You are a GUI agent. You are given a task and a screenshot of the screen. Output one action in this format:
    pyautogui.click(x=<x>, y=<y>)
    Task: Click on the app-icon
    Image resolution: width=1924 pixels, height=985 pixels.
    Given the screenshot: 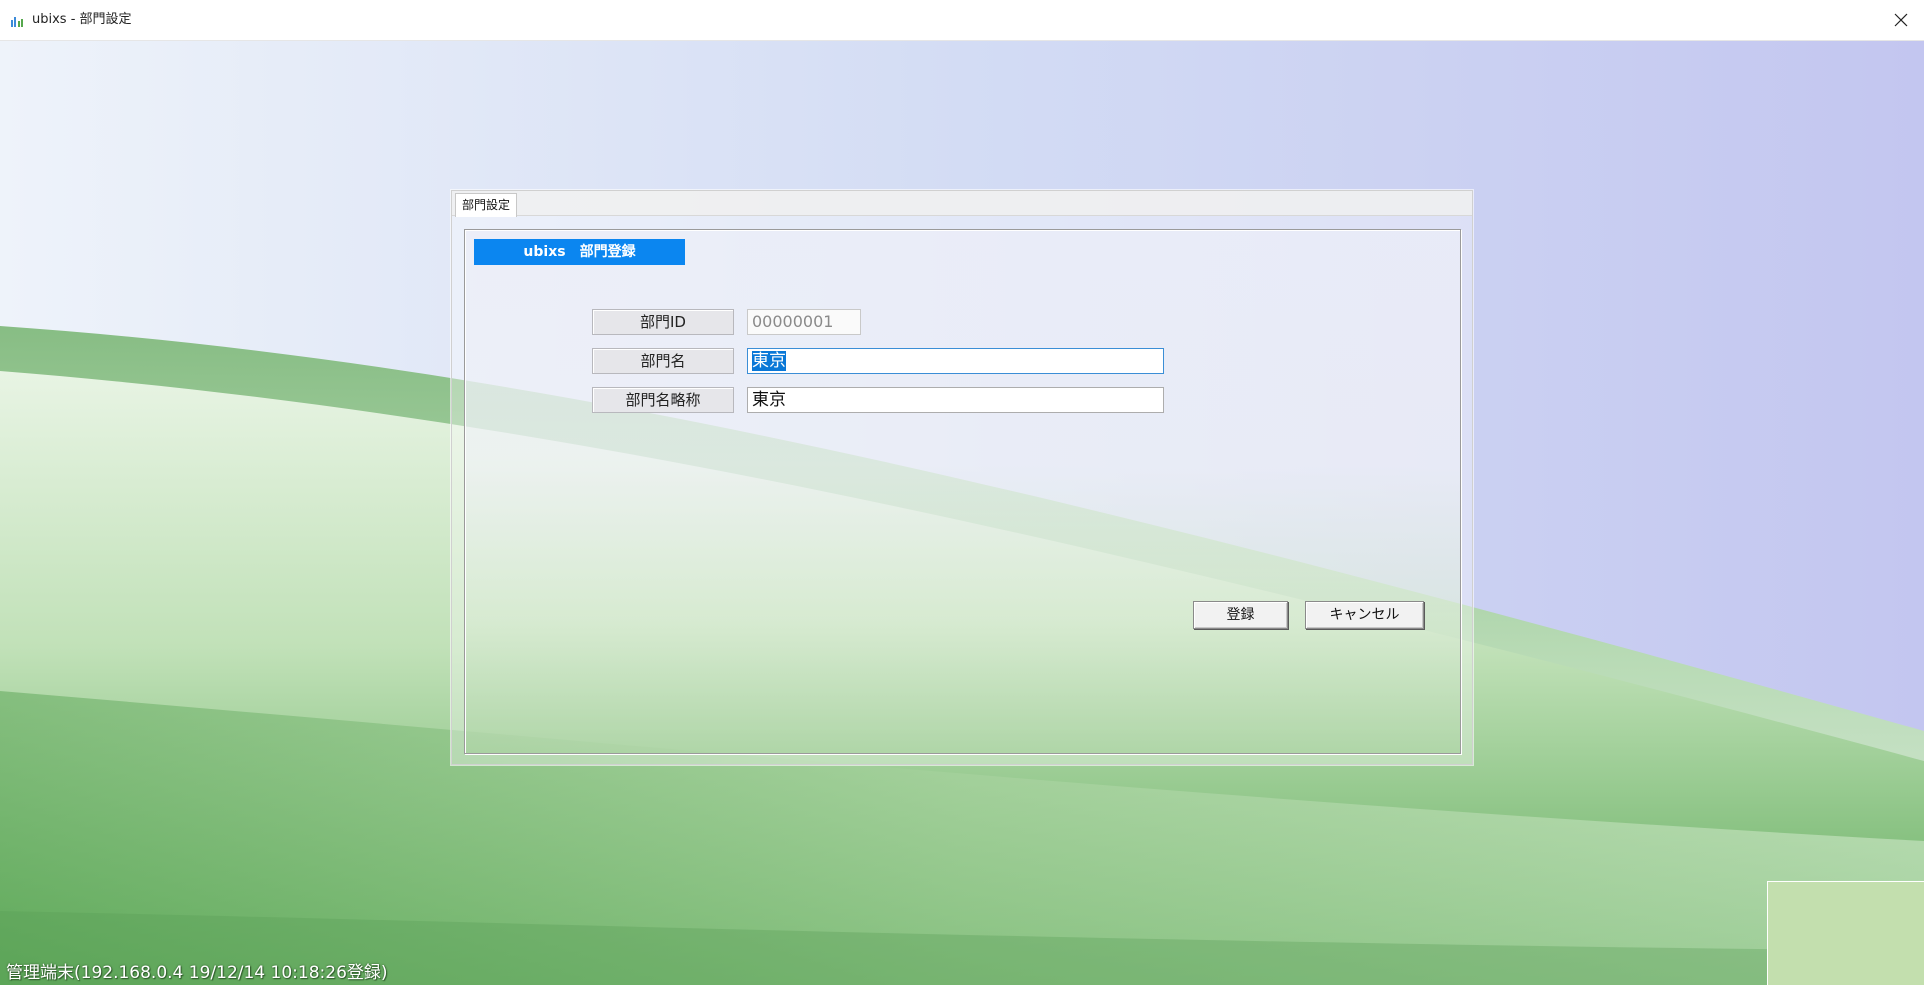 What is the action you would take?
    pyautogui.click(x=17, y=22)
    